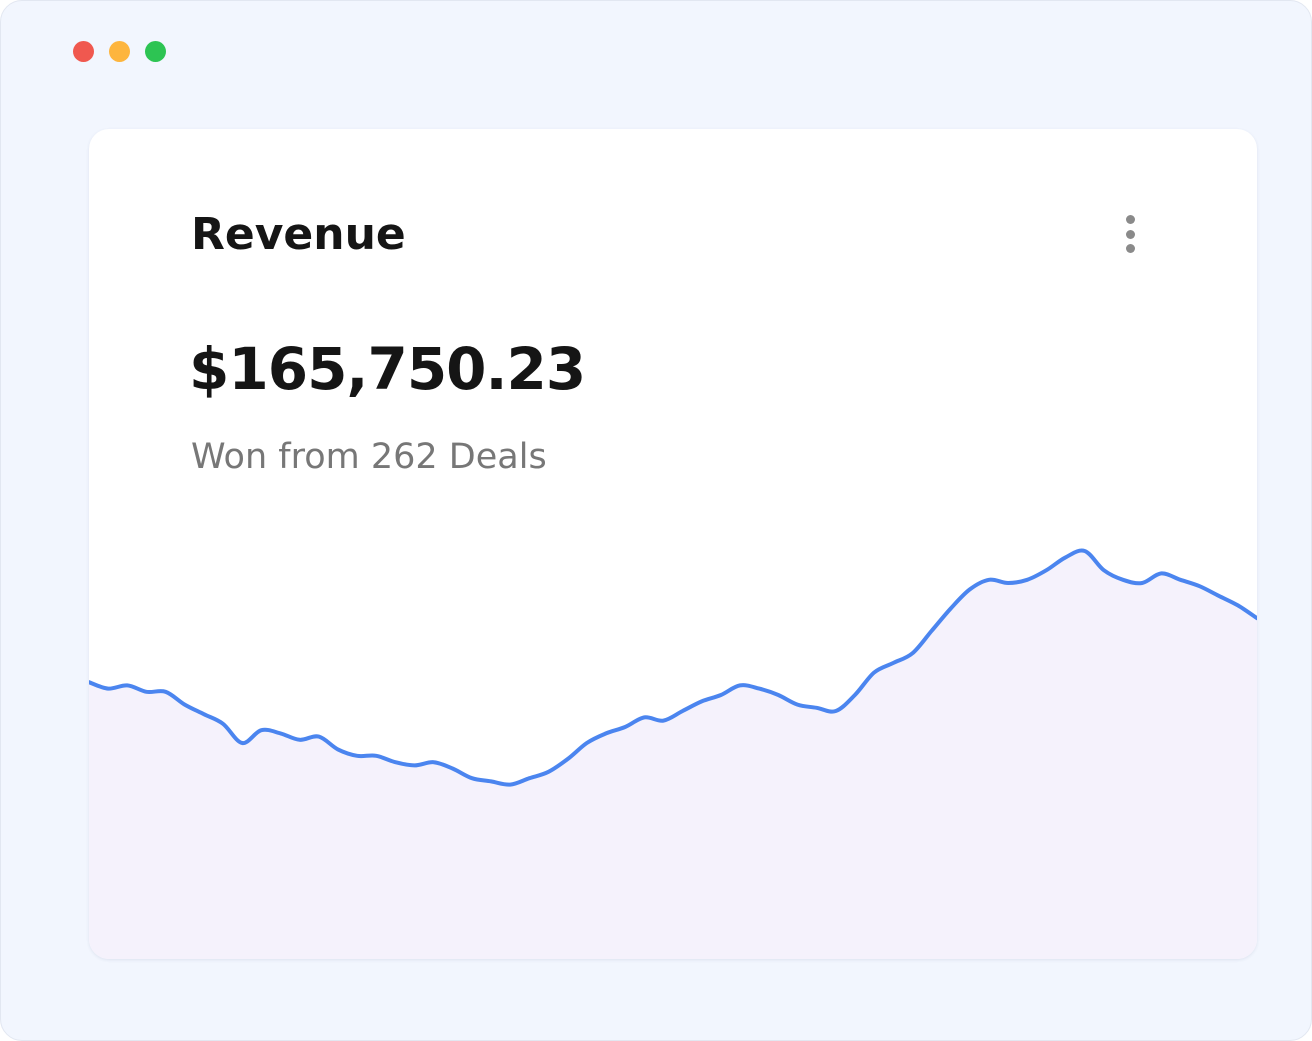 This screenshot has height=1041, width=1312. I want to click on more-options-button, so click(1130, 234).